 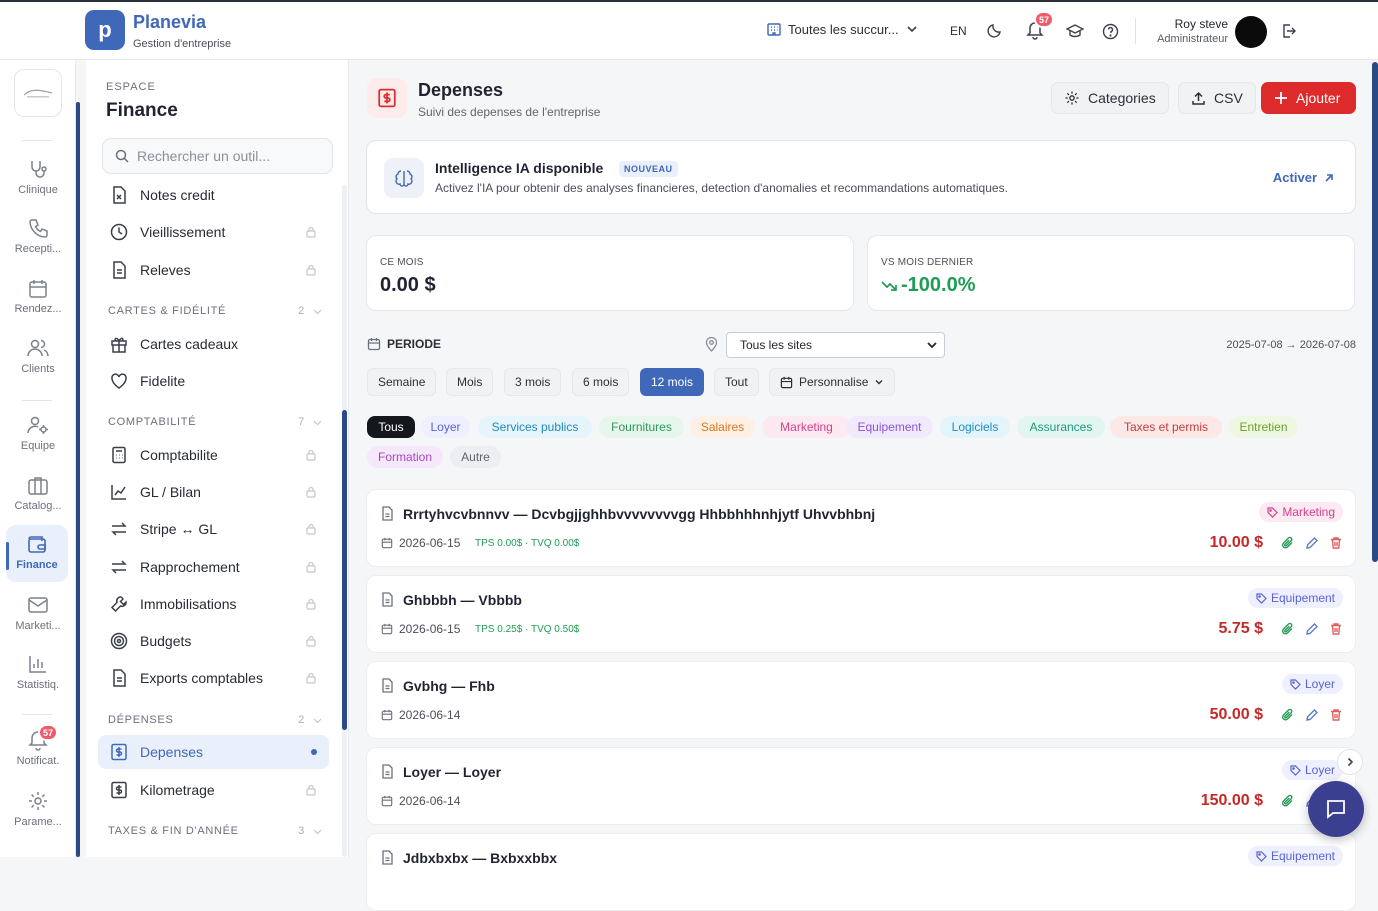 What do you see at coordinates (736, 382) in the screenshot?
I see `period-all: Tout` at bounding box center [736, 382].